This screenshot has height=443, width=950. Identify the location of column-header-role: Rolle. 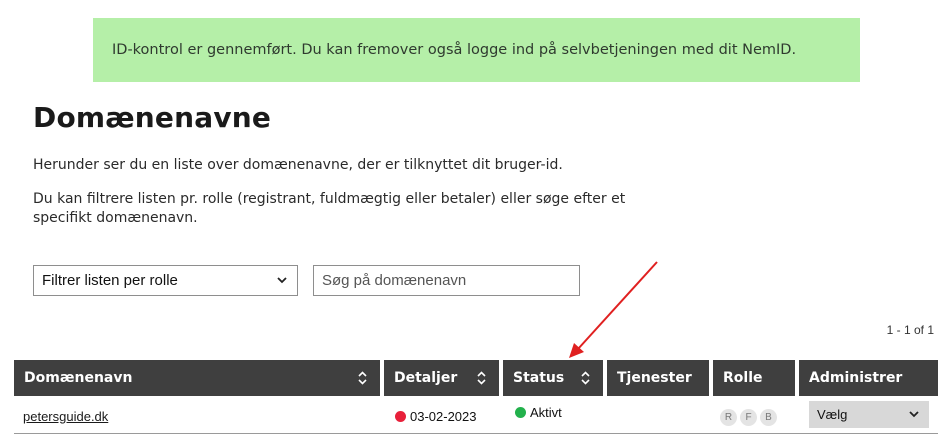
(754, 378).